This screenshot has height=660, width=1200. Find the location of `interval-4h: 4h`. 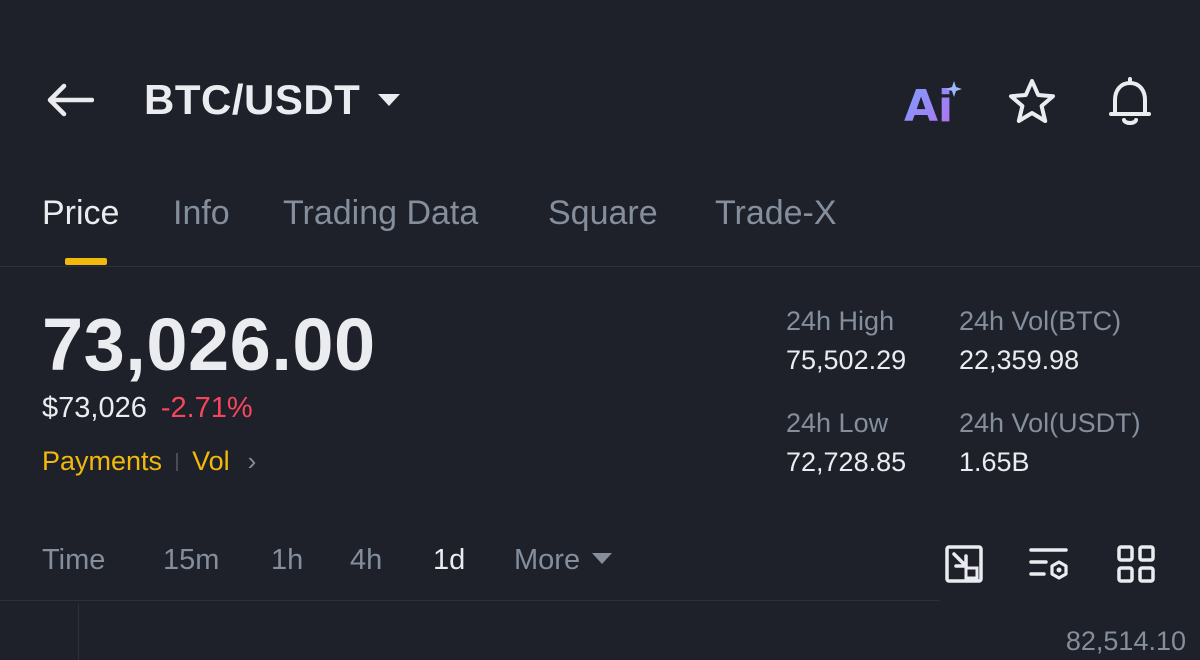

interval-4h: 4h is located at coordinates (366, 560).